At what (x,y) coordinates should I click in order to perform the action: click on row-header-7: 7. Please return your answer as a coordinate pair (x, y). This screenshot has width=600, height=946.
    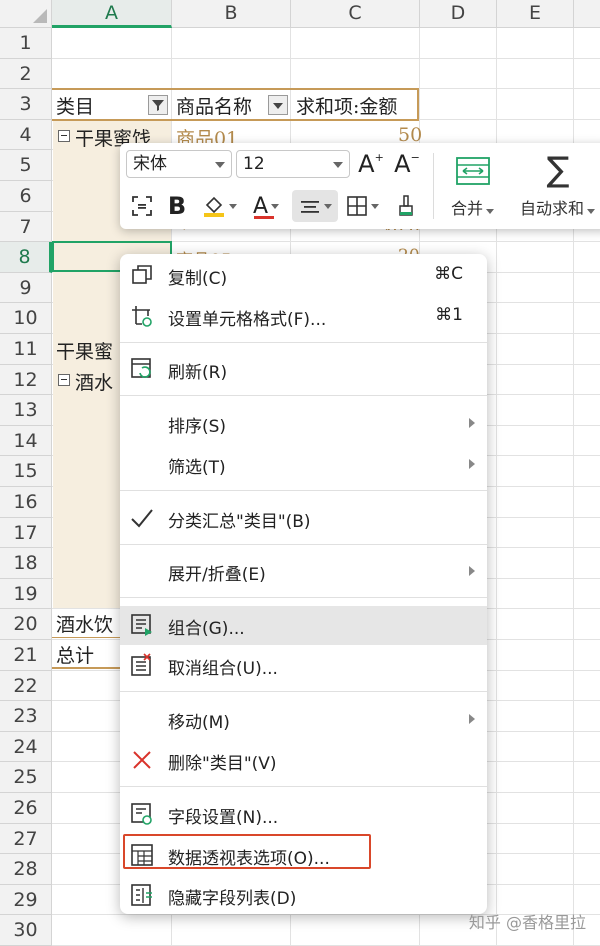
    Looking at the image, I should click on (26, 227).